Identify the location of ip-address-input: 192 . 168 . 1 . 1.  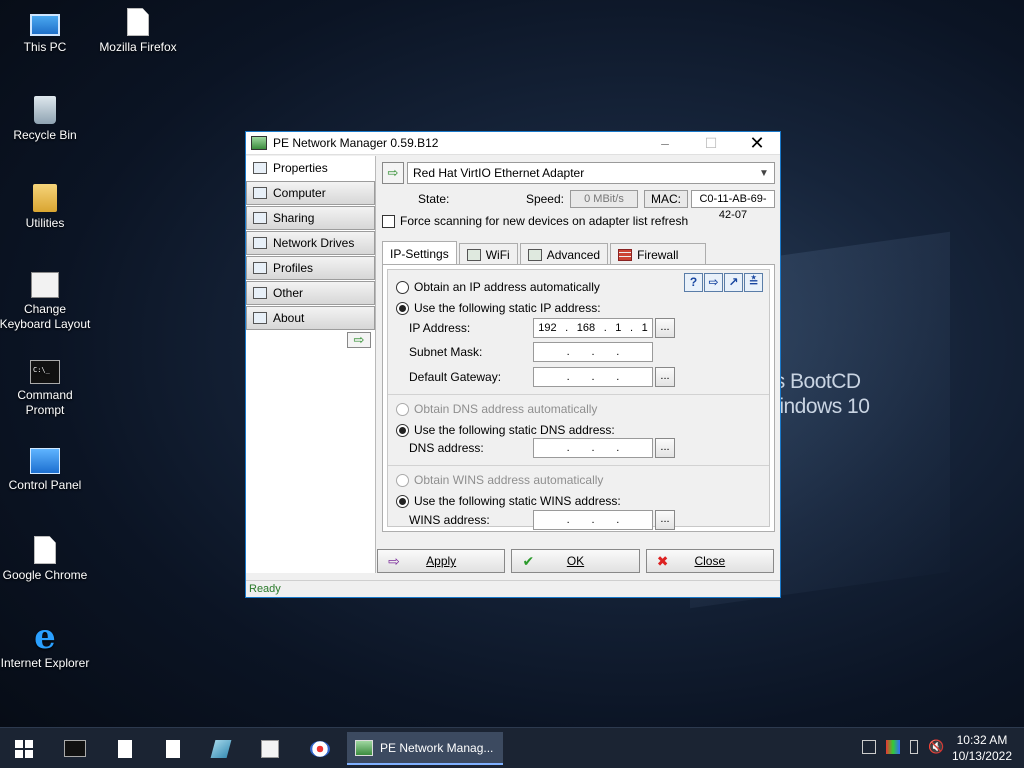
(593, 328).